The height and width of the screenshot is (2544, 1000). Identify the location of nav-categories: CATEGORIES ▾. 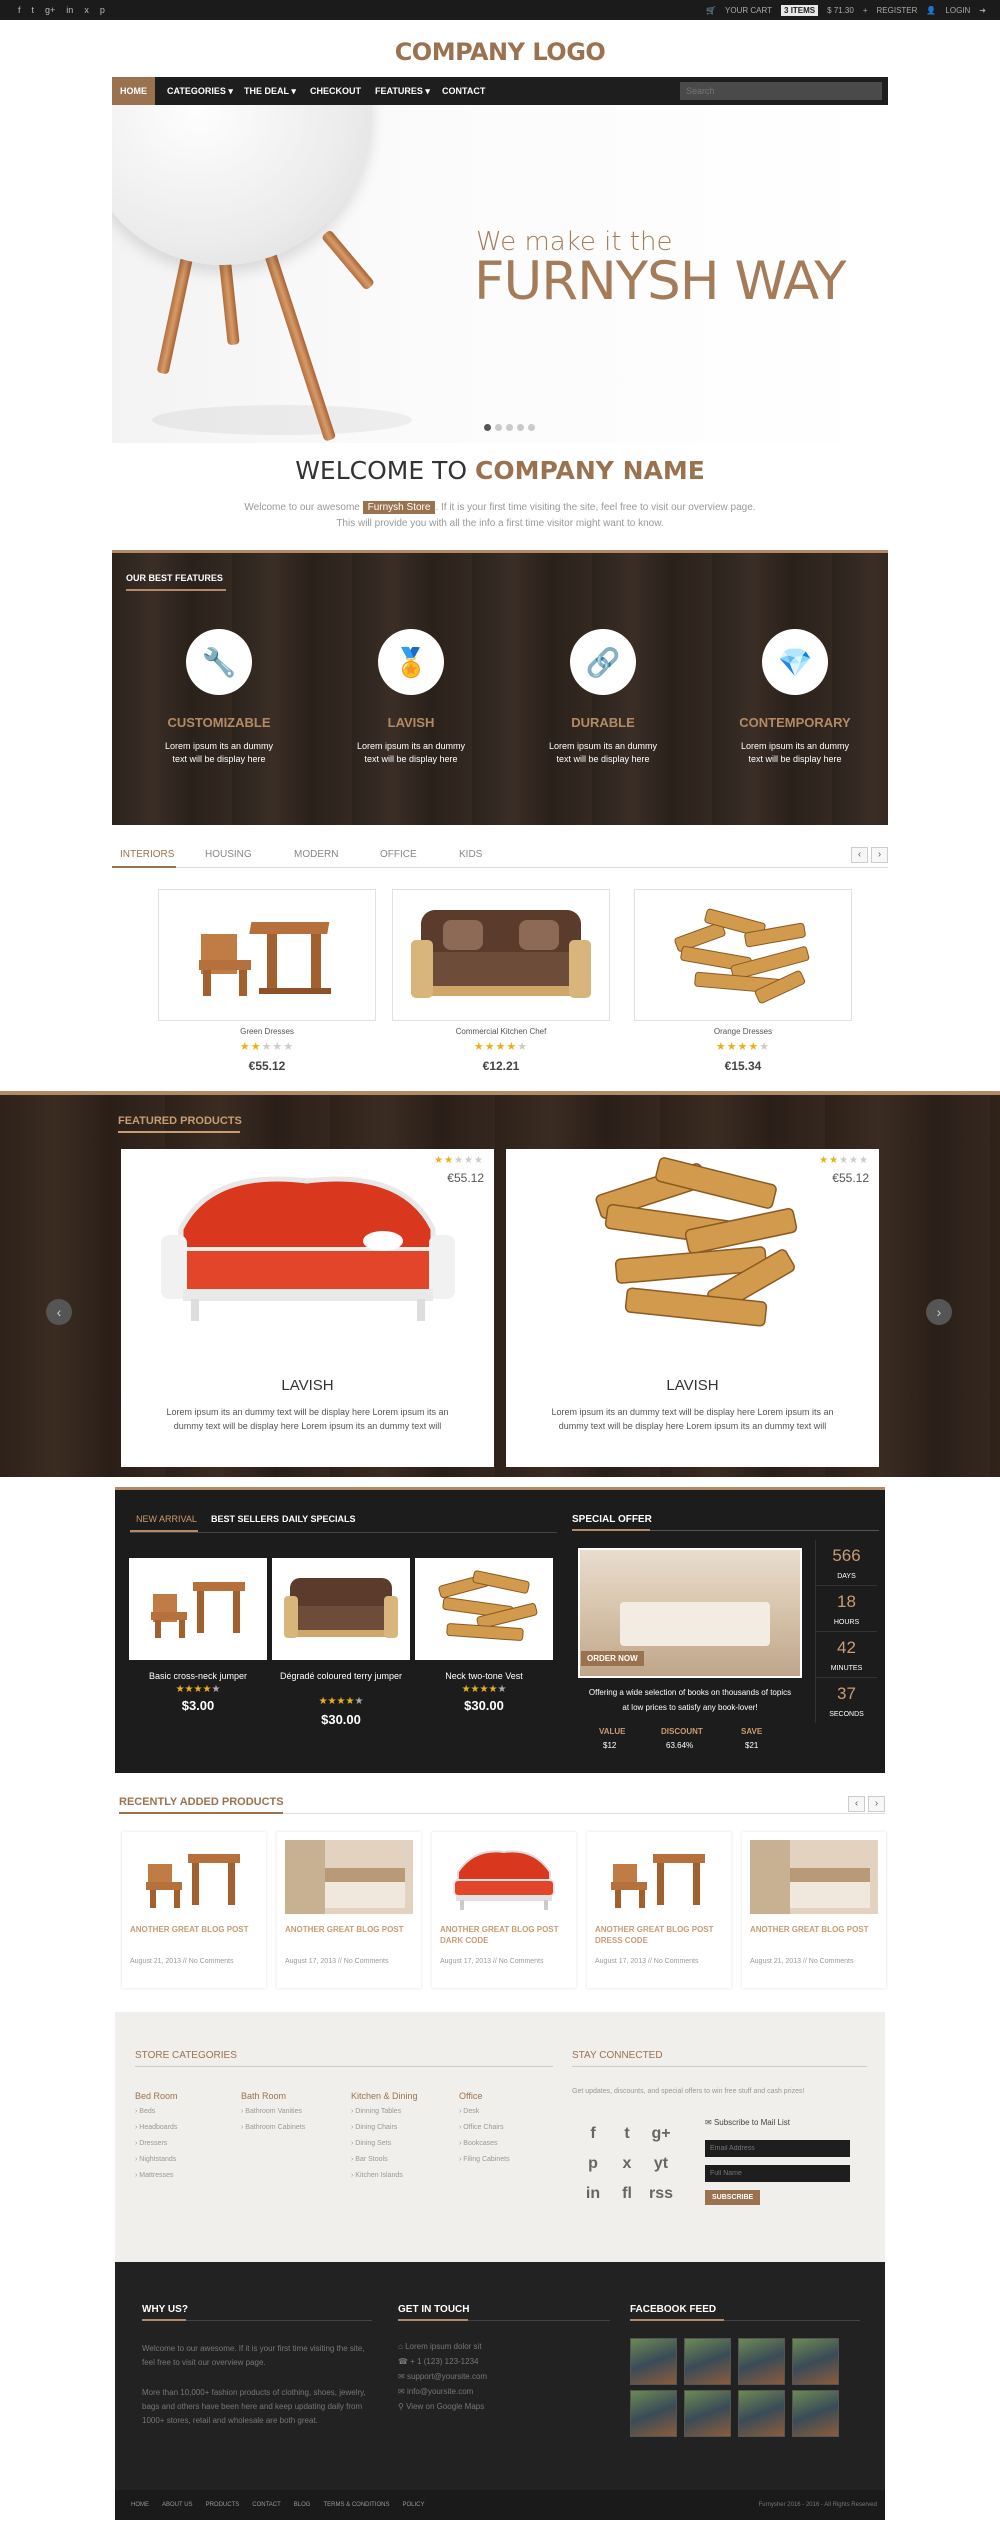
(200, 91).